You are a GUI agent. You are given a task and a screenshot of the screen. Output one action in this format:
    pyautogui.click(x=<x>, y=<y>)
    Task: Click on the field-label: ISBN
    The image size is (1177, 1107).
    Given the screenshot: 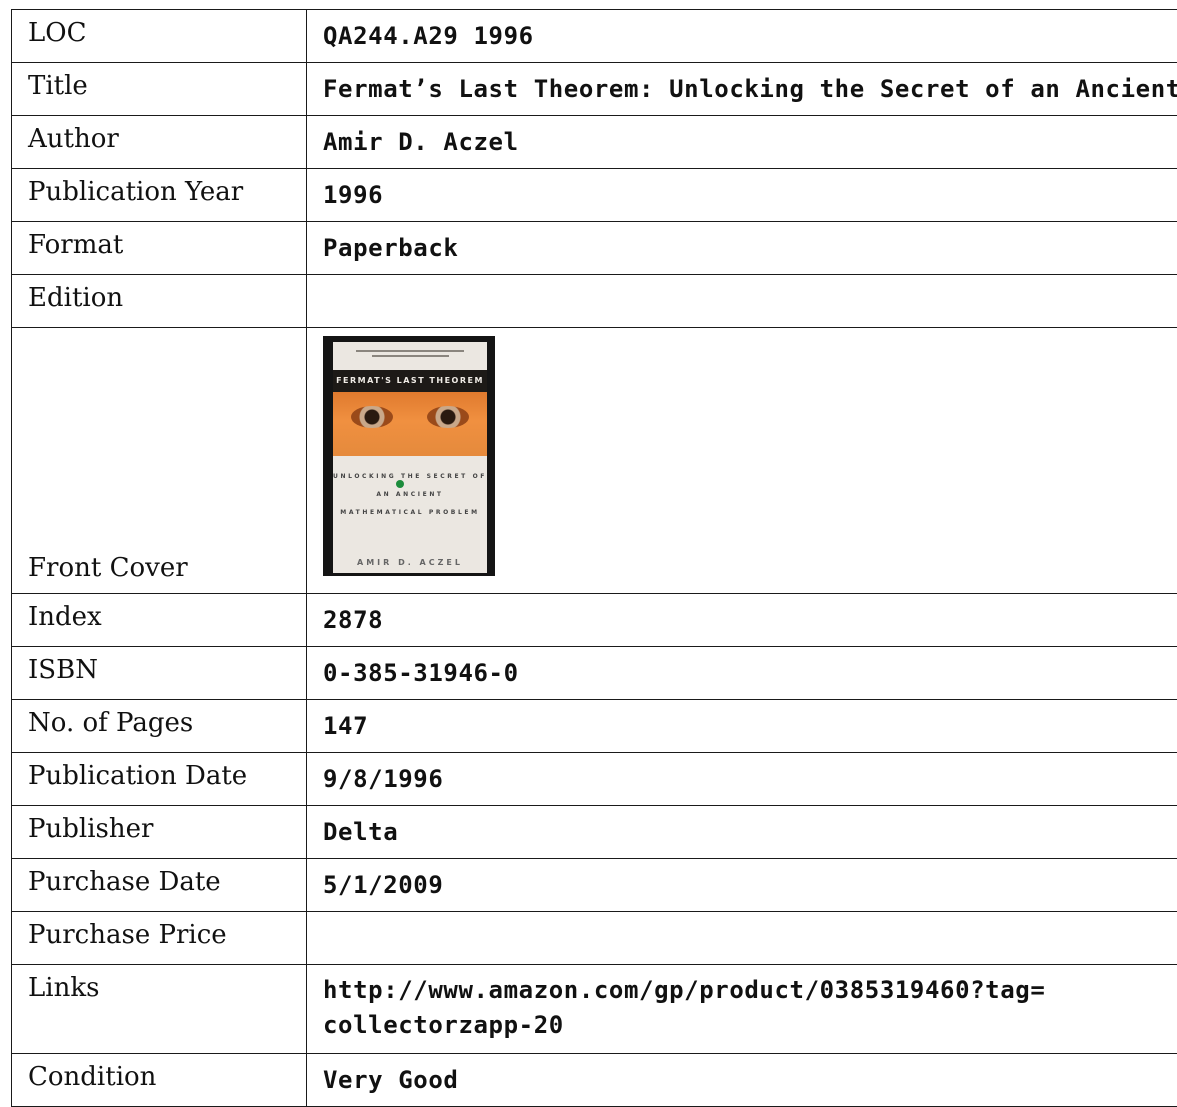 What is the action you would take?
    pyautogui.click(x=159, y=673)
    